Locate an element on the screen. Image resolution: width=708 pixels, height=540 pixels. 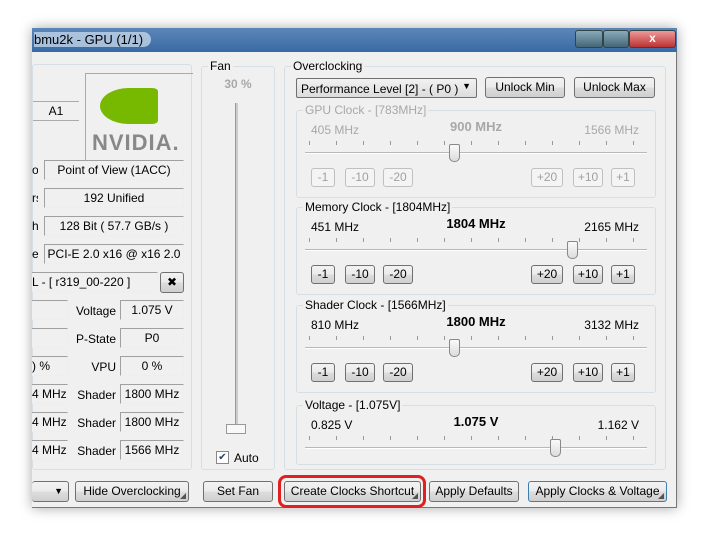
stat-label: VPU is located at coordinates (103, 367).